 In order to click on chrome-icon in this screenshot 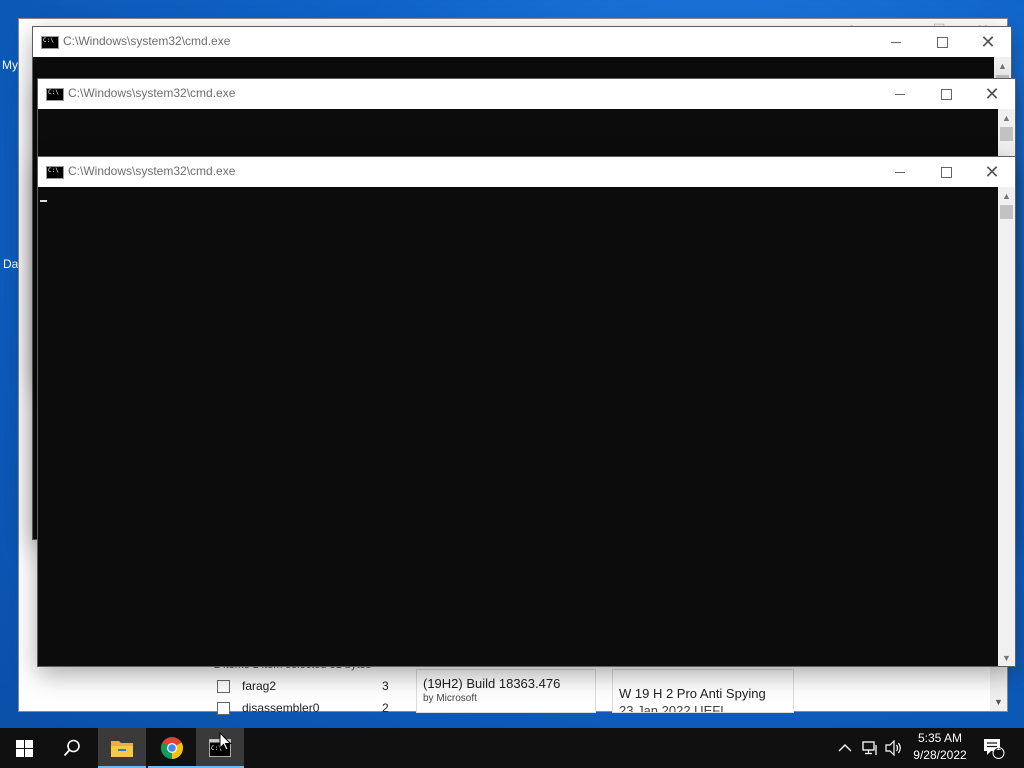, I will do `click(172, 748)`.